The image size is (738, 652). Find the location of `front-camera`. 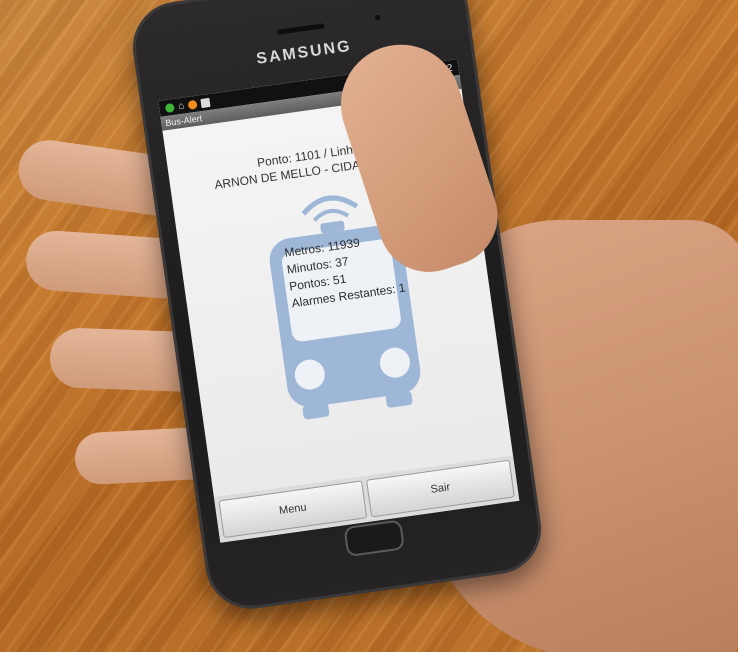

front-camera is located at coordinates (378, 18).